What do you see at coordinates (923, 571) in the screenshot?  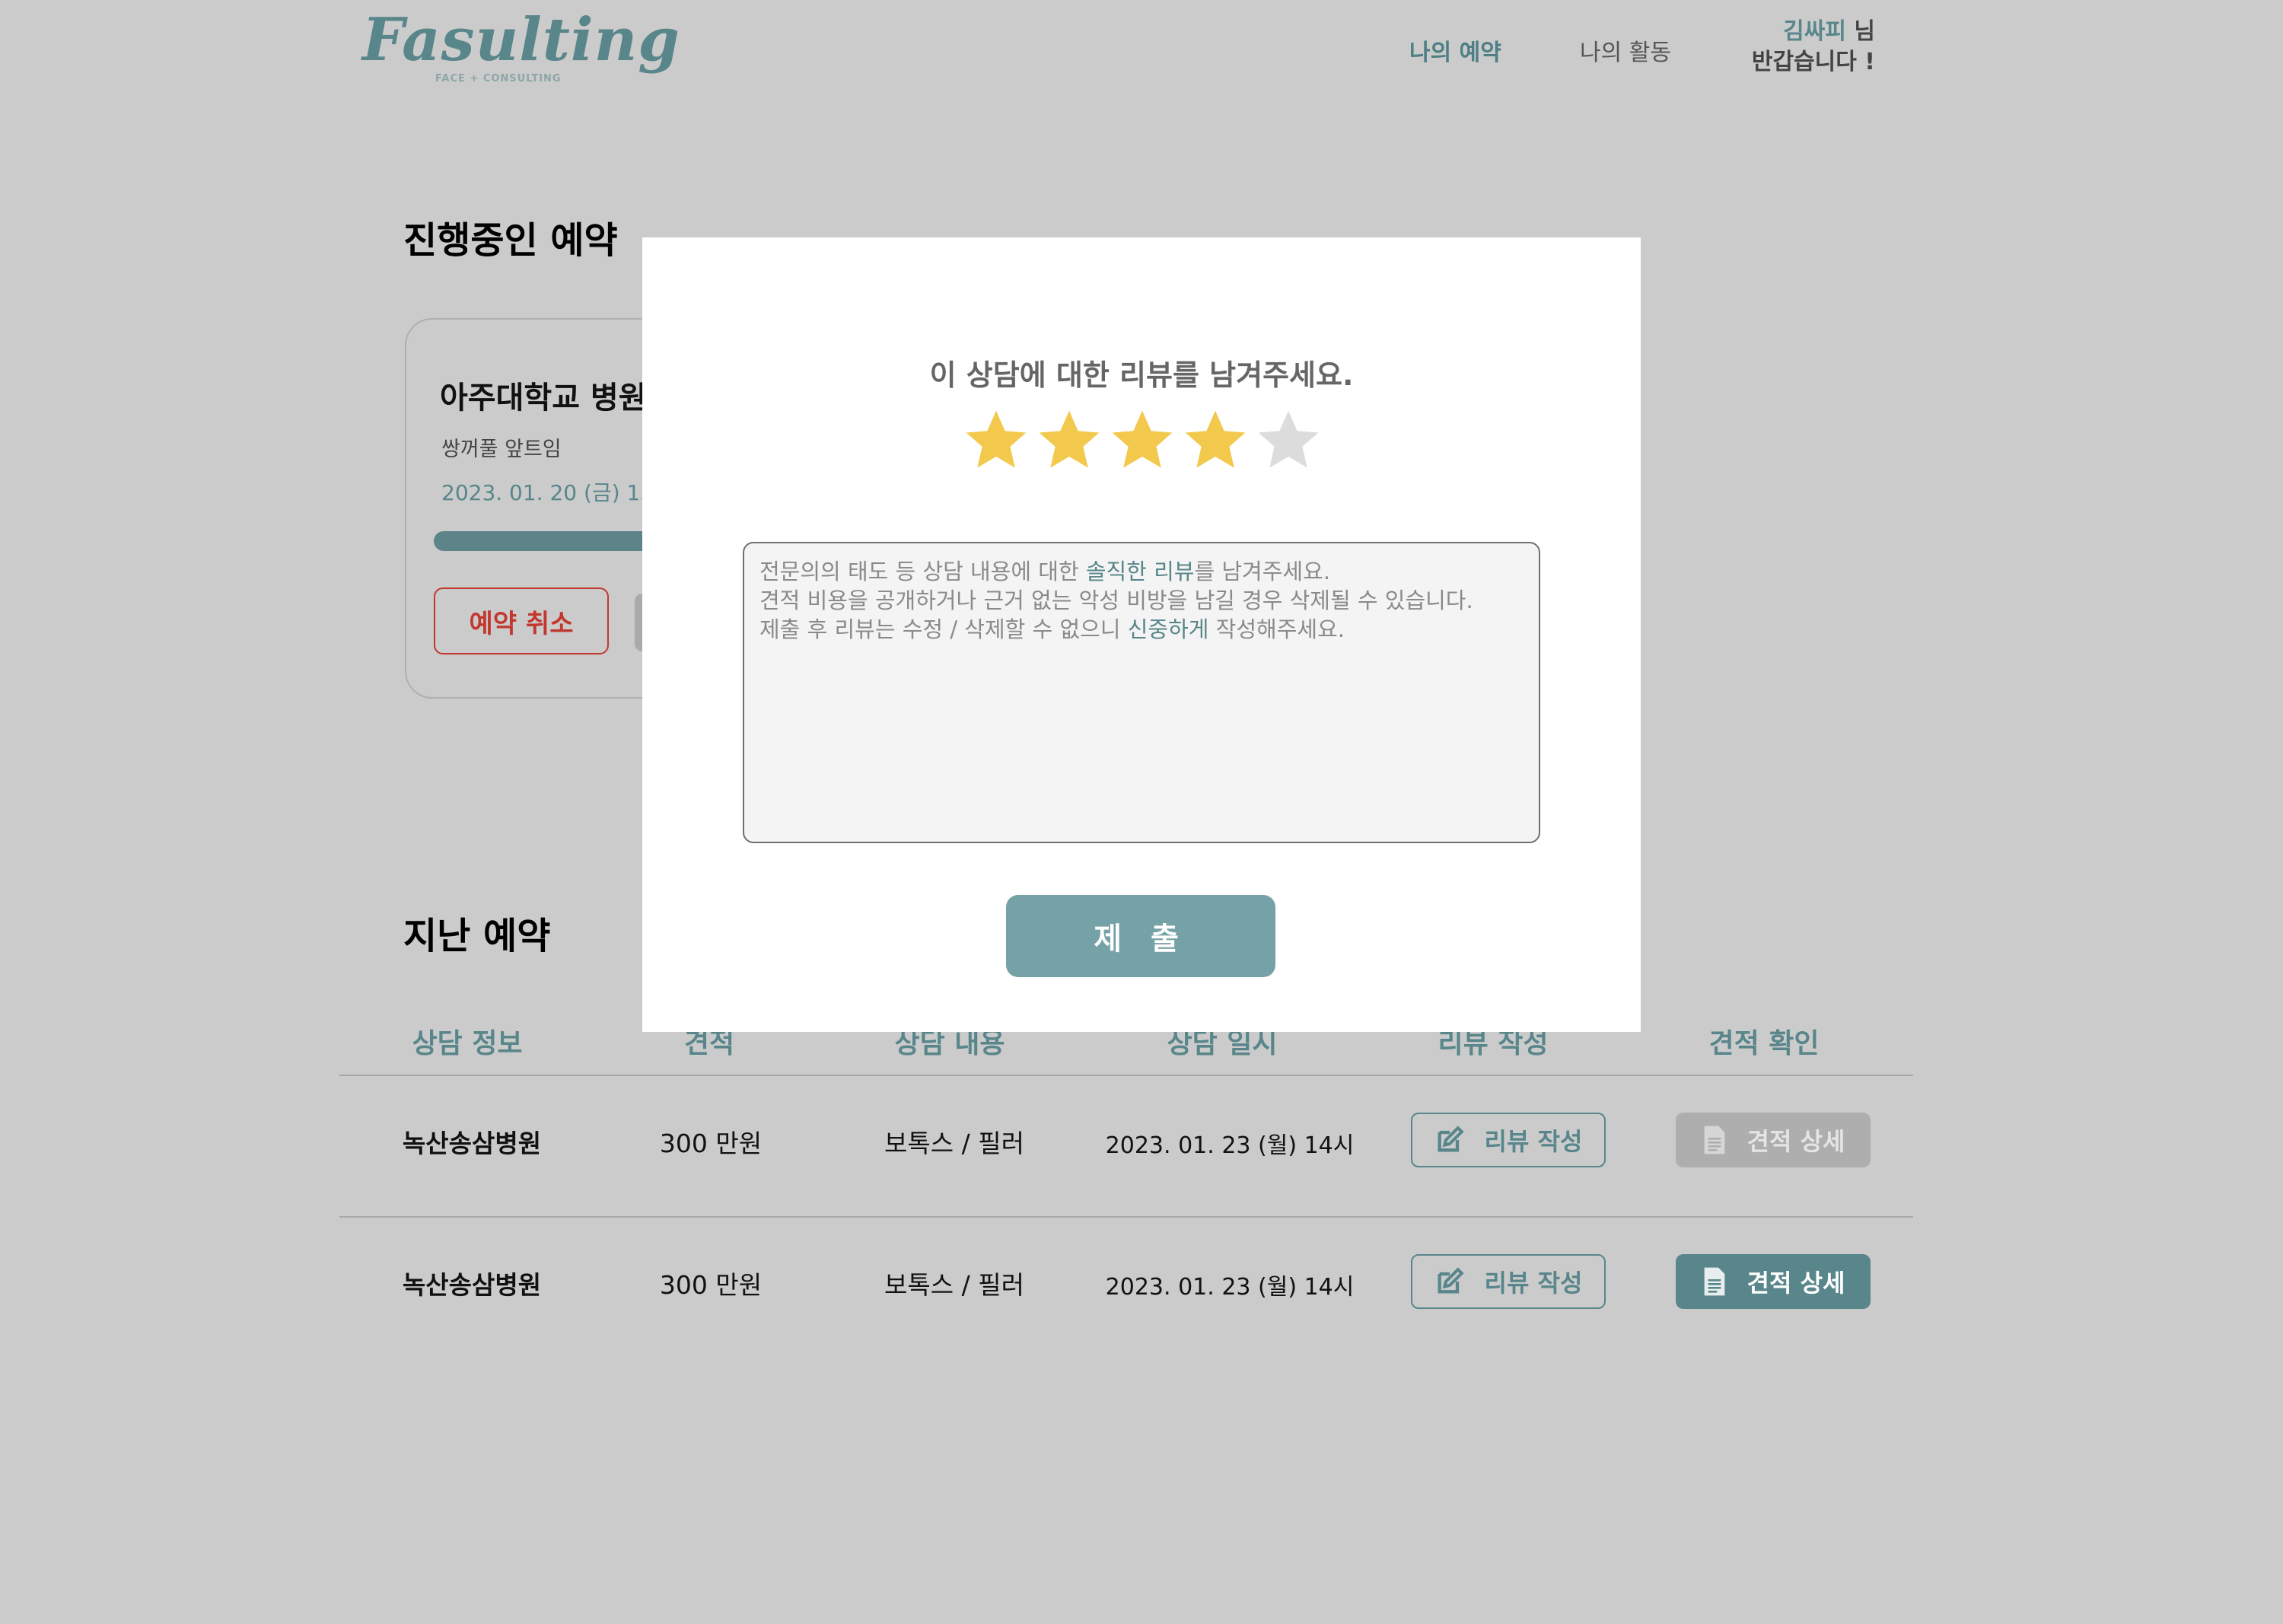 I see `placeholder-text: 전문의의 태도 등 상담 내용에 대한` at bounding box center [923, 571].